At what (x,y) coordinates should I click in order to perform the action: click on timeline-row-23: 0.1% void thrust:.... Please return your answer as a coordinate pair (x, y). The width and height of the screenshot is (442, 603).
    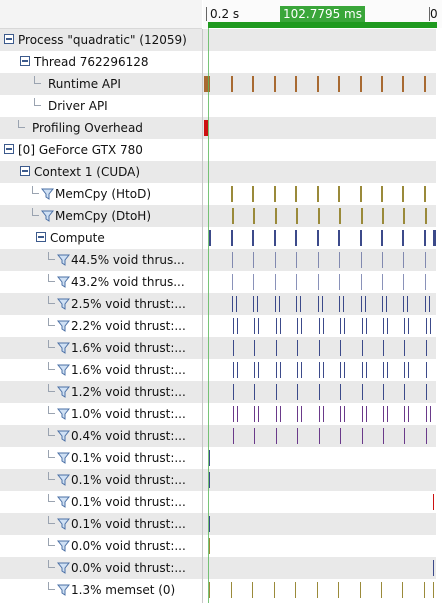
    Looking at the image, I should click on (221, 524).